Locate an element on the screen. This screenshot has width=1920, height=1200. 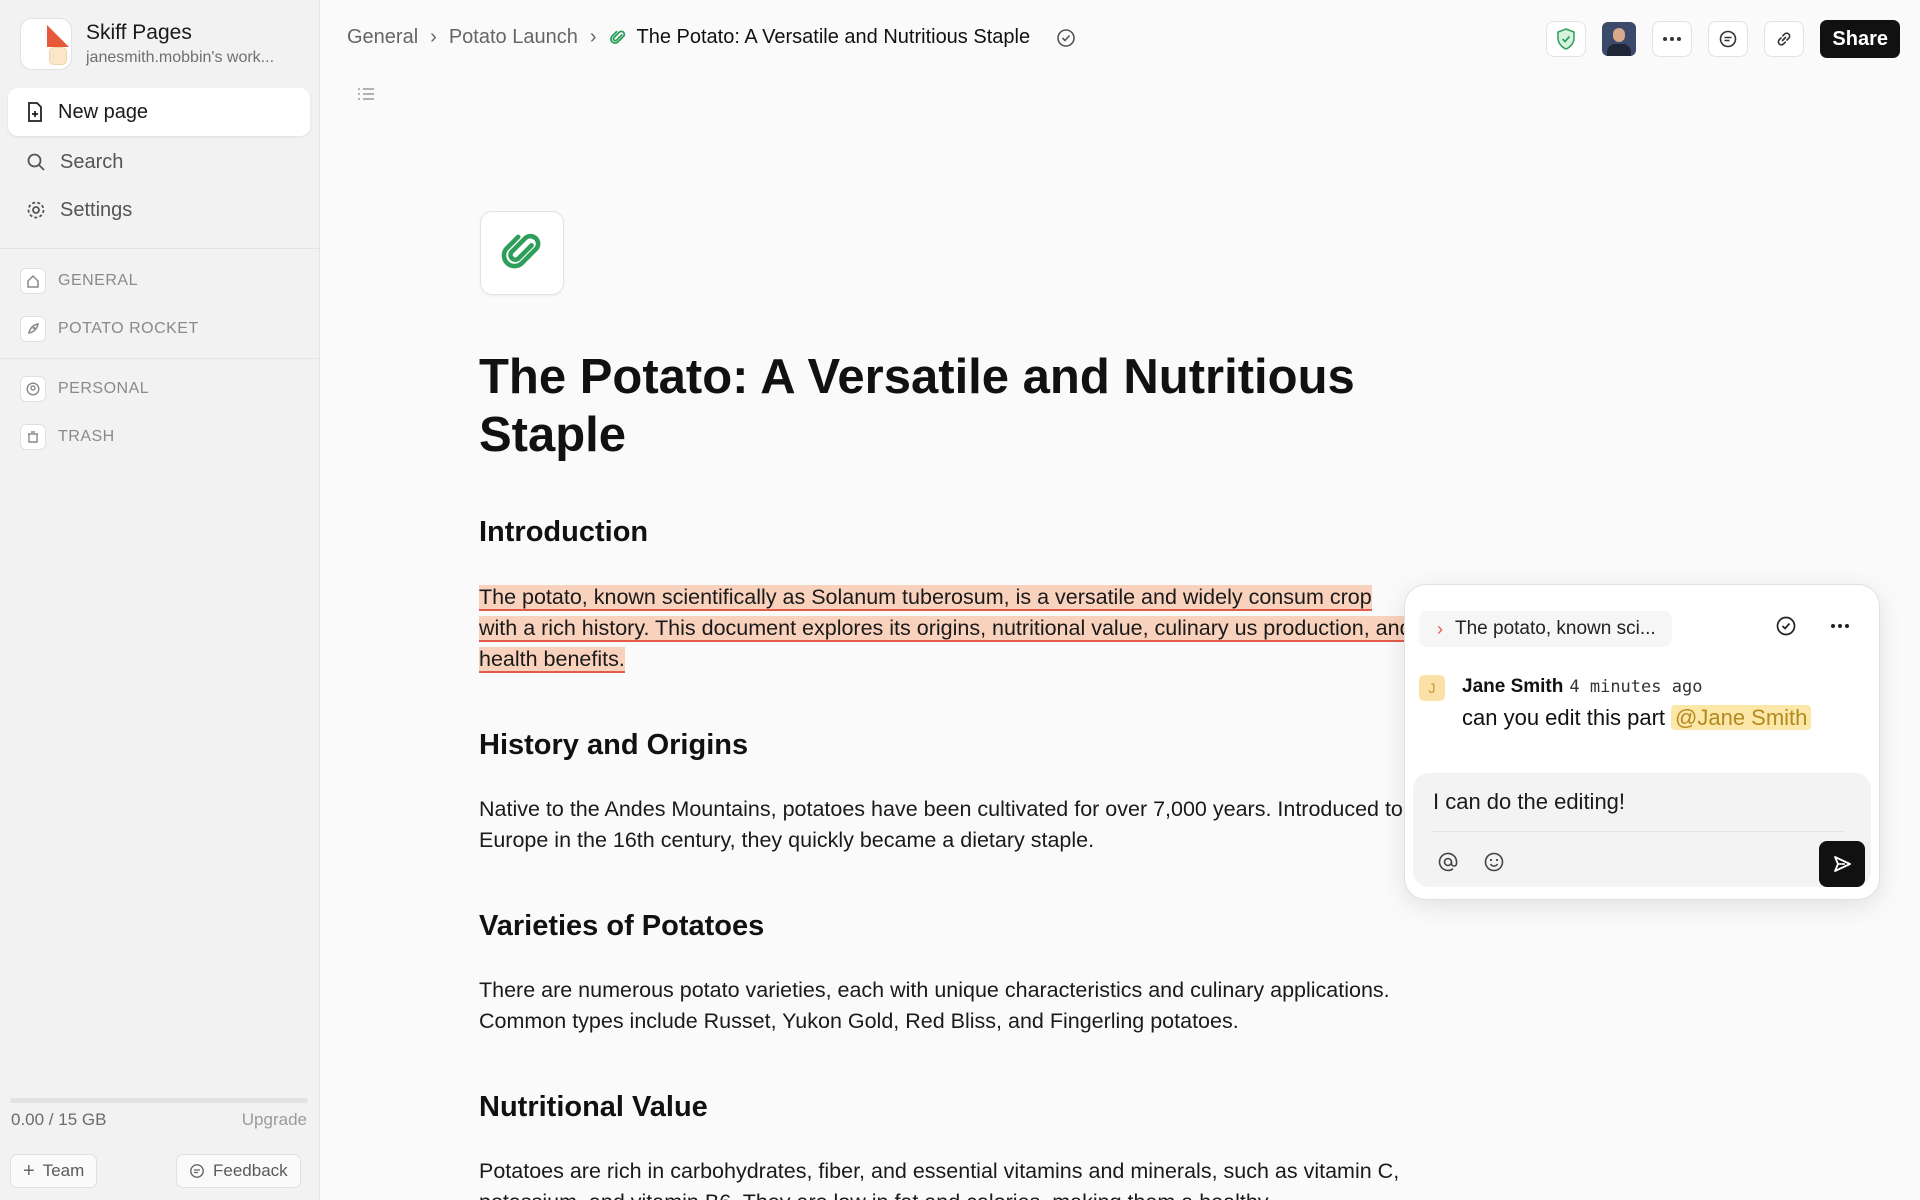
toolbar: Share is located at coordinates (1715, 39).